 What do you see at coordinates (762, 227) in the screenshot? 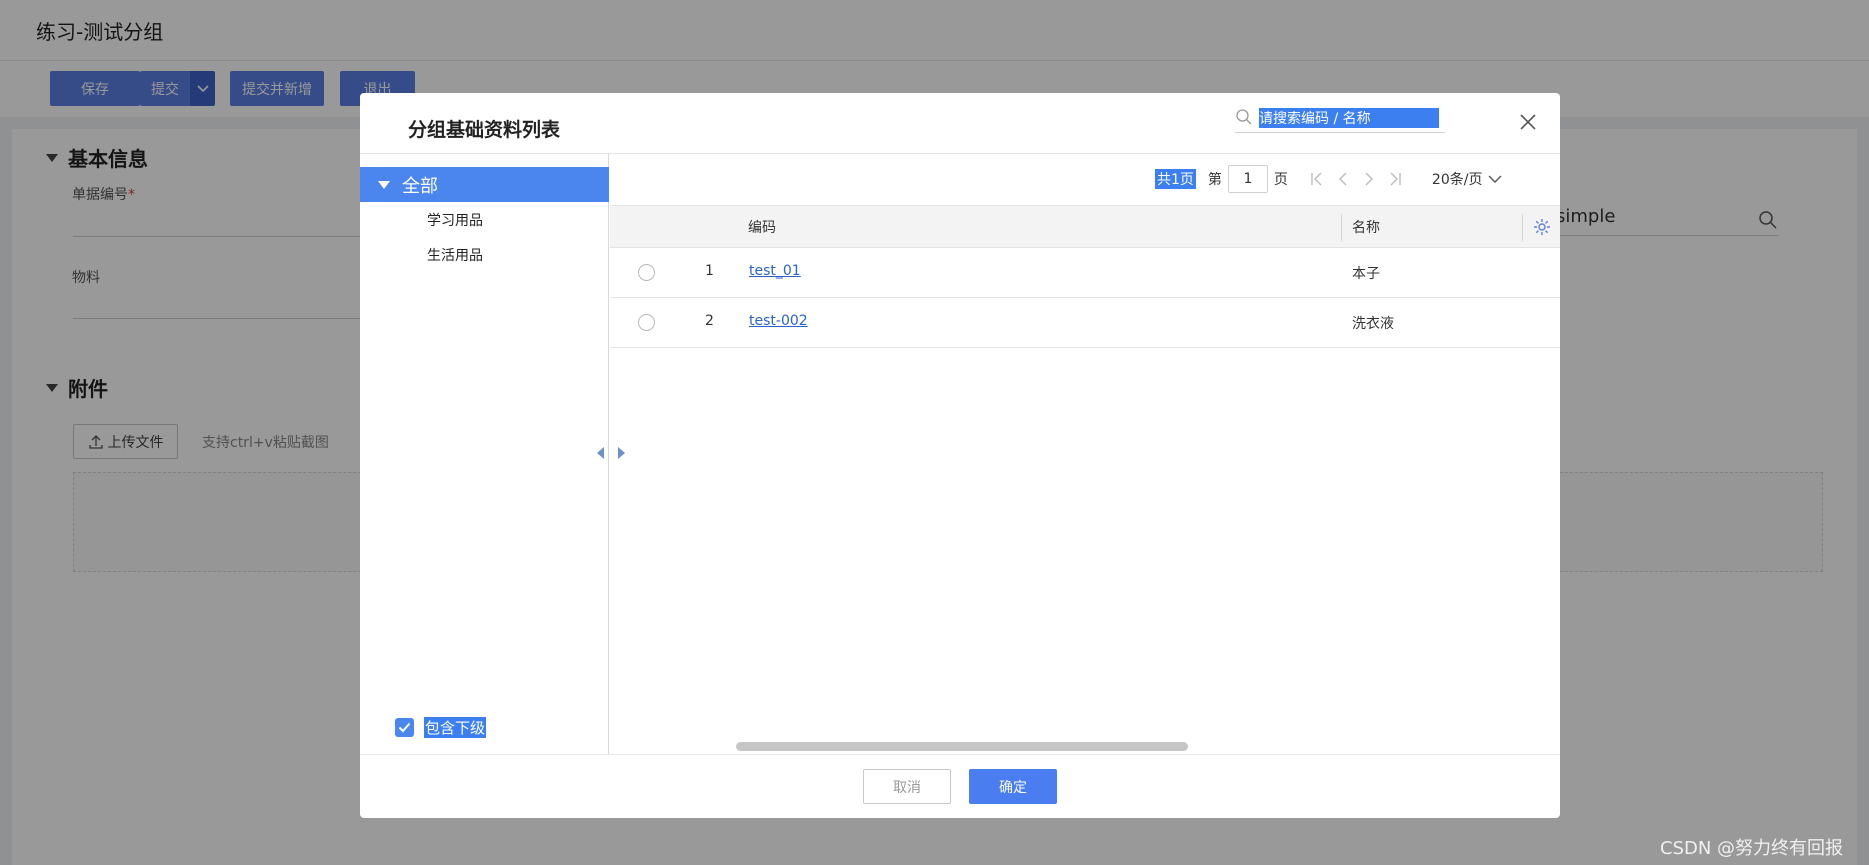
I see `column-header-code: 编码` at bounding box center [762, 227].